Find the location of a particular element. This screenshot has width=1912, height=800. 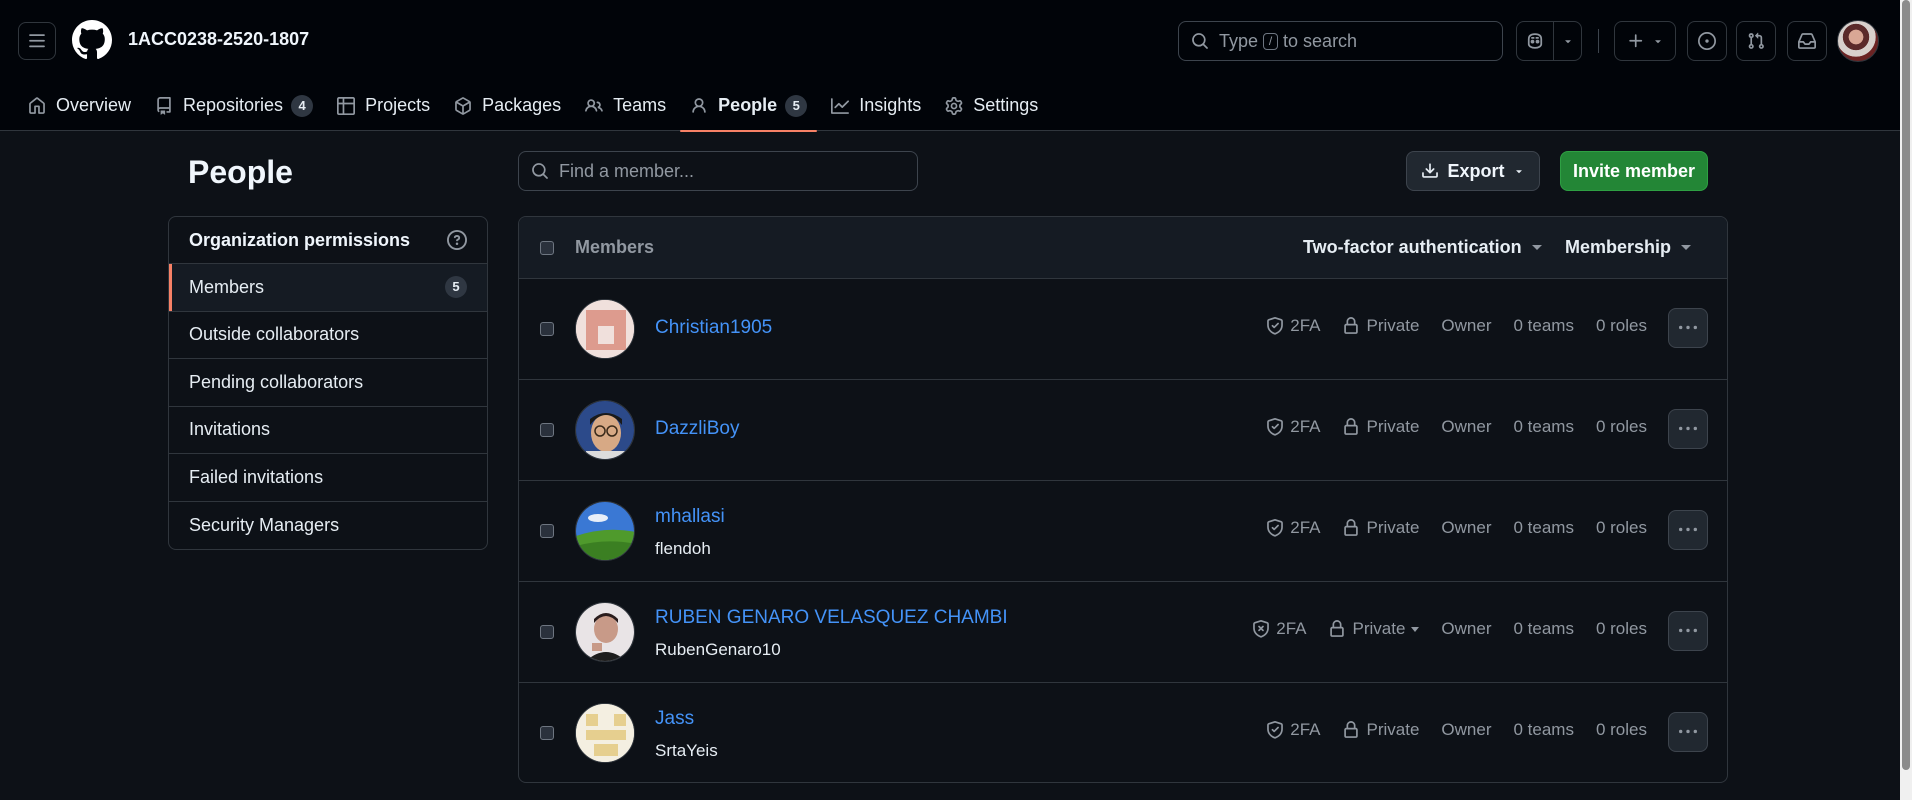

tab-label: Settings is located at coordinates (1006, 105).